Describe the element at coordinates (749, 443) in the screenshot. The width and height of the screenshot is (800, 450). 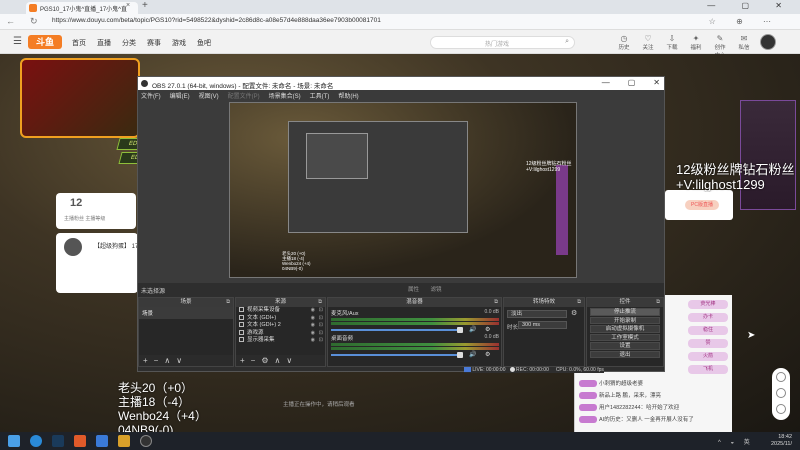
I see `language-indicator: 英` at that location.